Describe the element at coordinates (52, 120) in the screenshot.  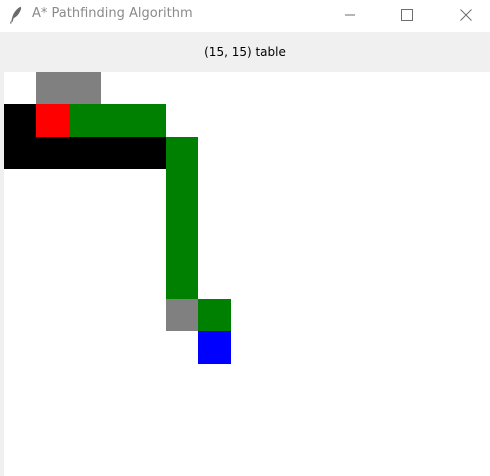
I see `grid-cell-start` at that location.